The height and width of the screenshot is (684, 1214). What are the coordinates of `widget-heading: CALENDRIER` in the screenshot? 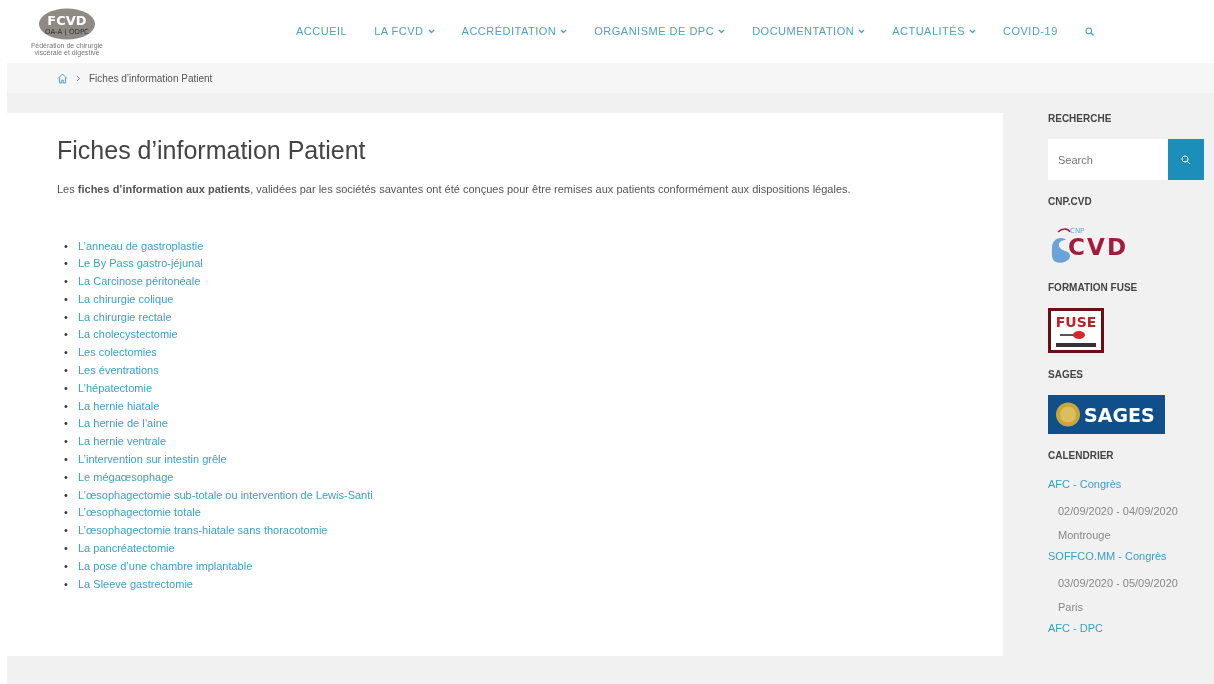 It's located at (1081, 456).